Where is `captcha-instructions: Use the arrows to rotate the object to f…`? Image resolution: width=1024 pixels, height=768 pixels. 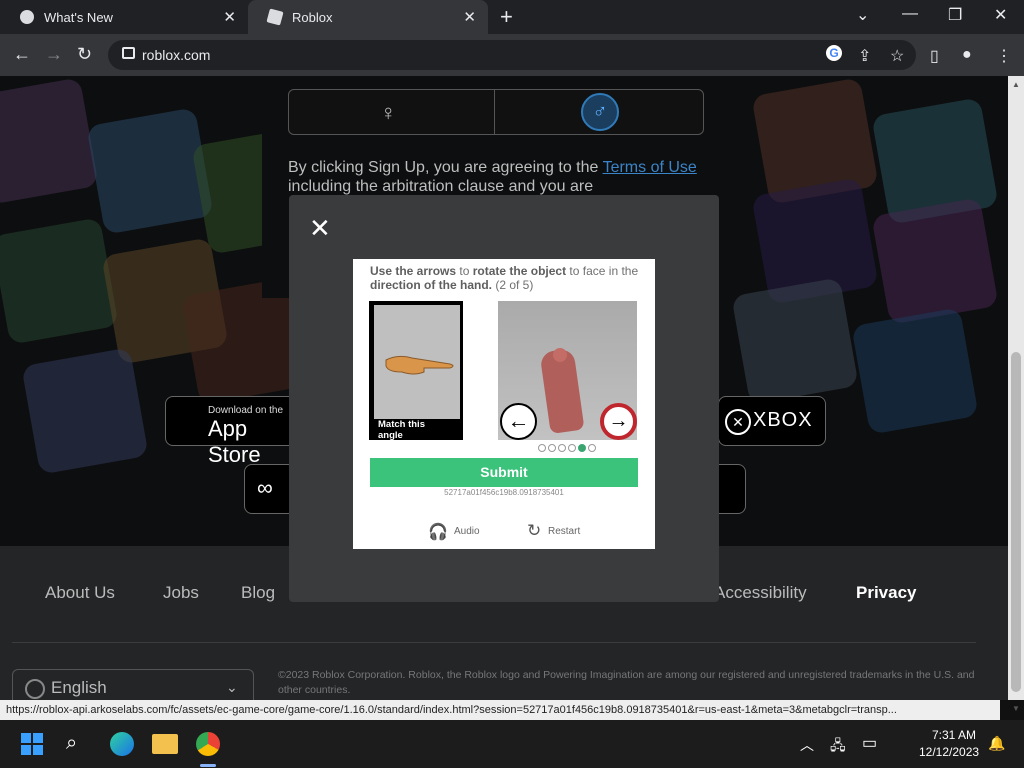
captcha-instructions: Use the arrows to rotate the object to f… is located at coordinates (505, 278).